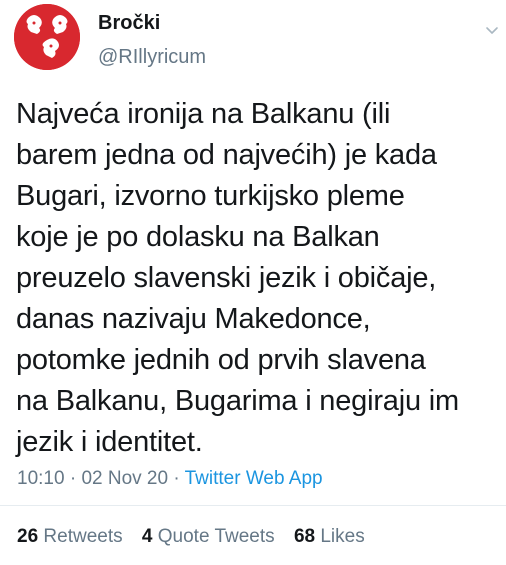 The height and width of the screenshot is (565, 506). What do you see at coordinates (253, 505) in the screenshot?
I see `divider` at bounding box center [253, 505].